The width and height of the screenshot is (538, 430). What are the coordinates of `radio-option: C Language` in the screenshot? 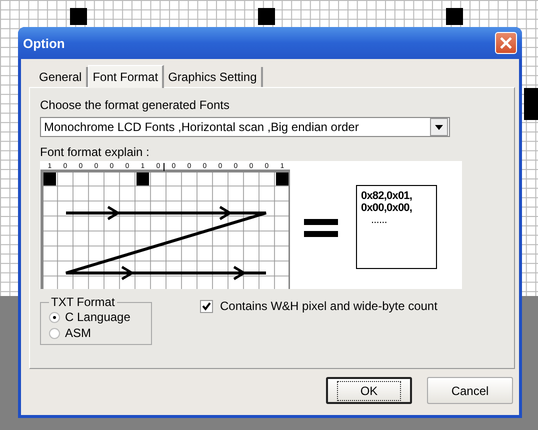 It's located at (96, 317).